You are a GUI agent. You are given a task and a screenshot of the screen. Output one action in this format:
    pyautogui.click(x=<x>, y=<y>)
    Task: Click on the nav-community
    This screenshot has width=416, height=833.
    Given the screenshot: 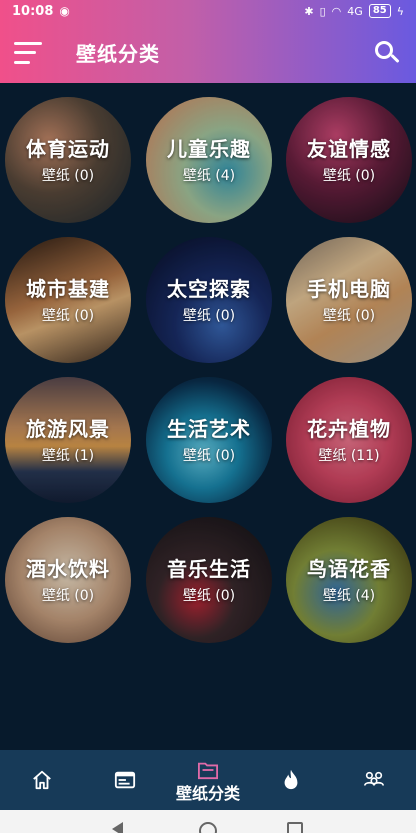 What is the action you would take?
    pyautogui.click(x=374, y=780)
    